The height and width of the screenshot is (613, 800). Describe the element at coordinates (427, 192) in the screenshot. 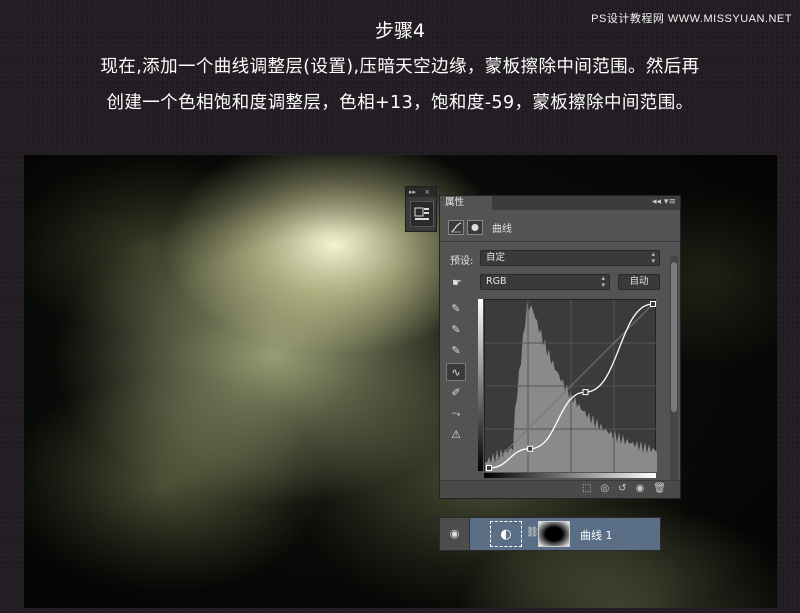

I see `close-icon: ×` at that location.